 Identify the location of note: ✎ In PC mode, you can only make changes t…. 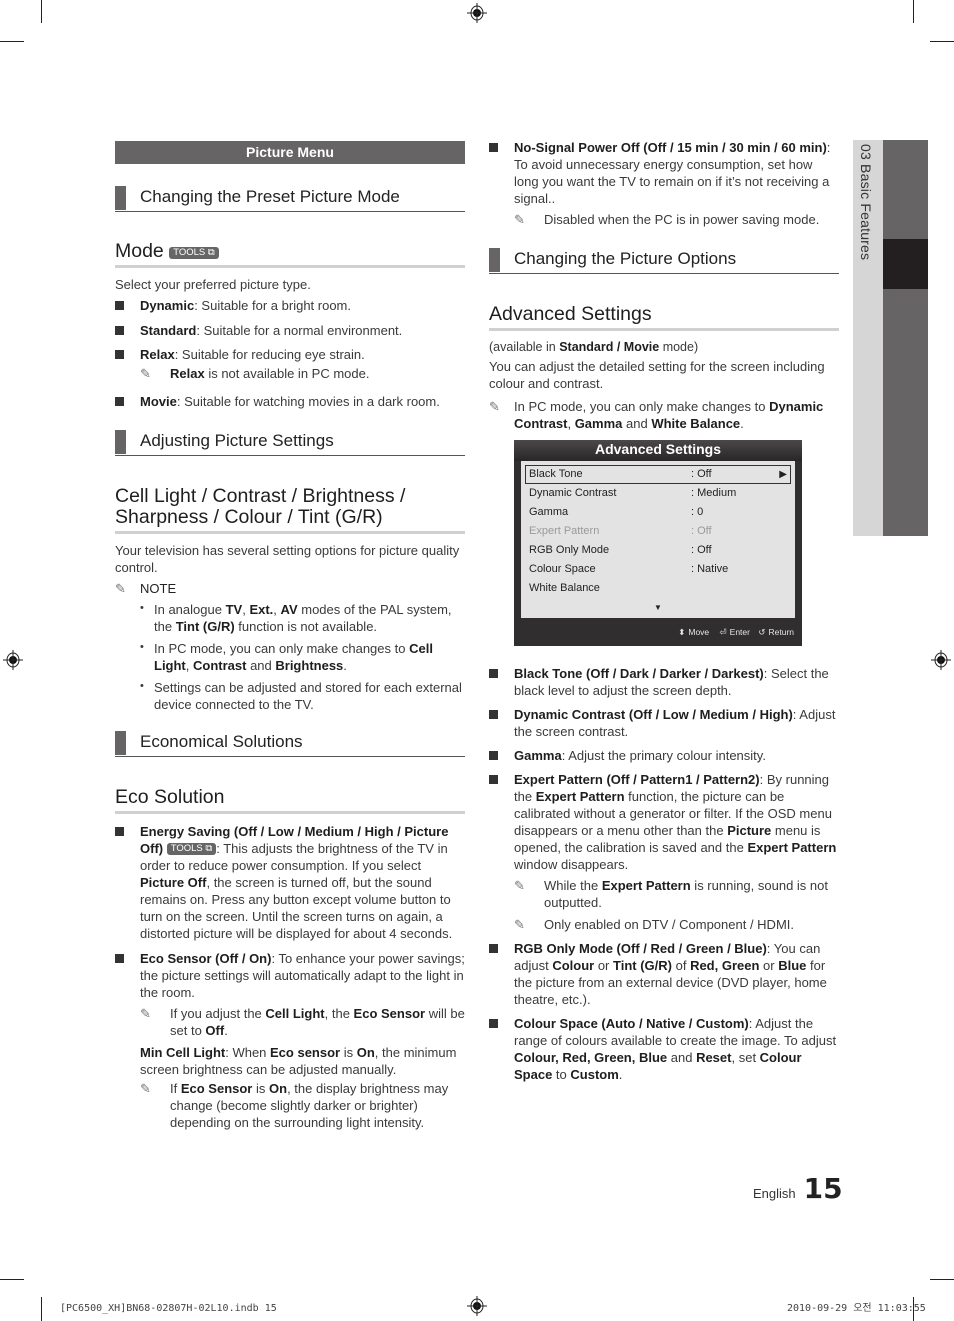
(656, 415).